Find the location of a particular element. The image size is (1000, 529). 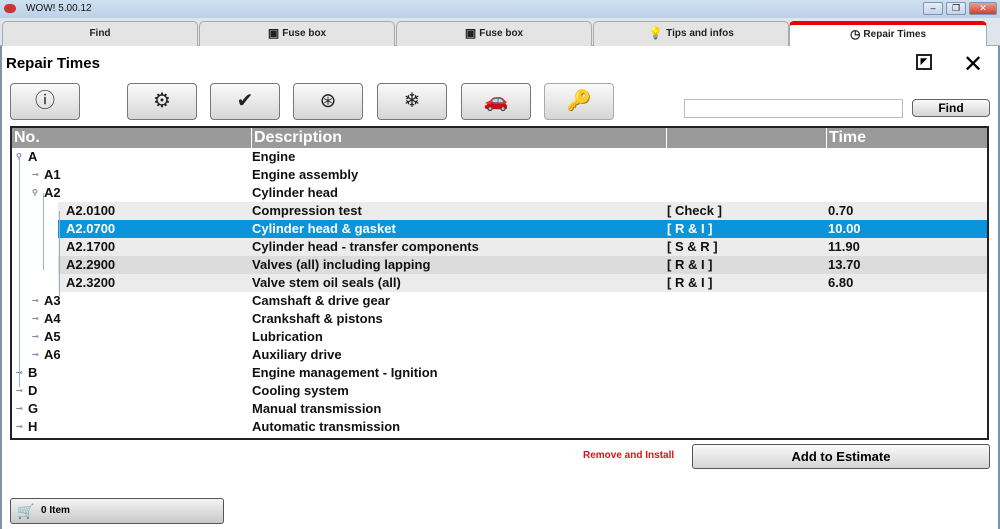

cell-desc: Valves (all) including lapping is located at coordinates (341, 264).